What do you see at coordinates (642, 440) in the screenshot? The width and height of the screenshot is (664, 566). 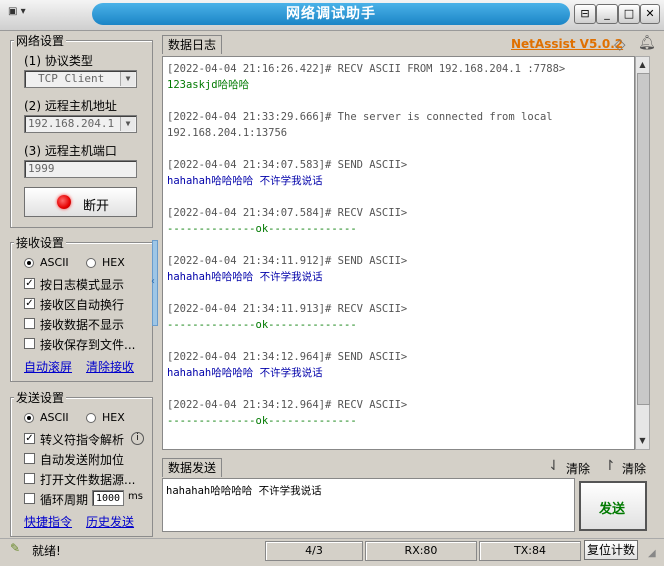 I see `scroll-down-icon: ▼` at bounding box center [642, 440].